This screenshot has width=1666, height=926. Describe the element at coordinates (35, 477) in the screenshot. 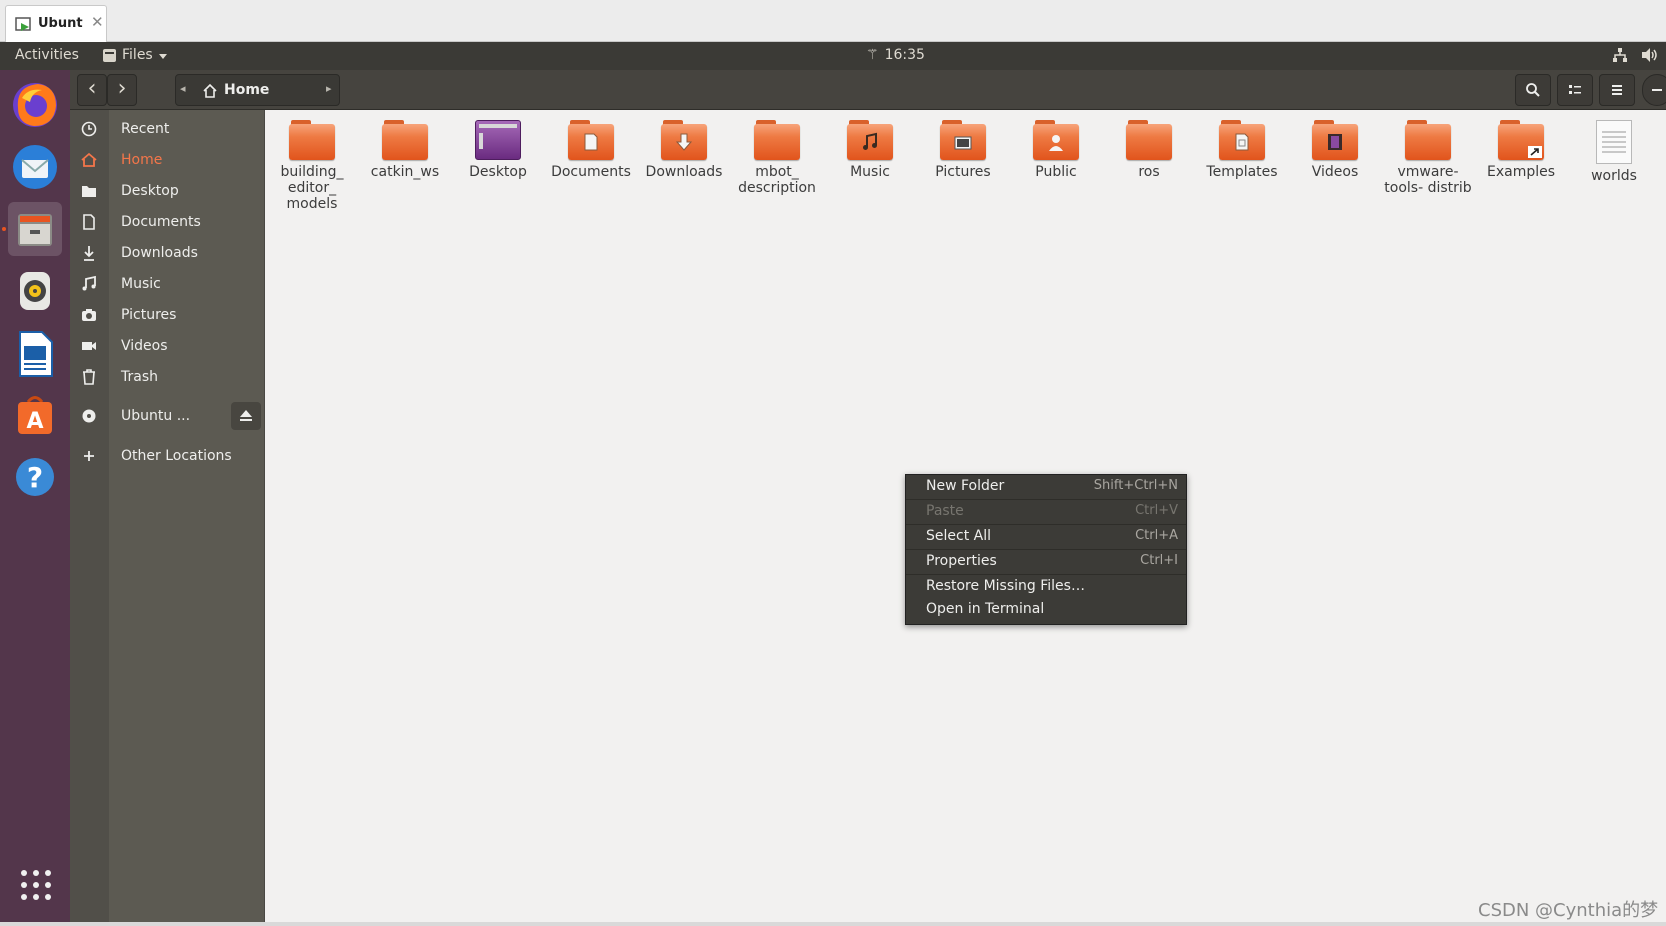

I see `help-icon: ?` at that location.